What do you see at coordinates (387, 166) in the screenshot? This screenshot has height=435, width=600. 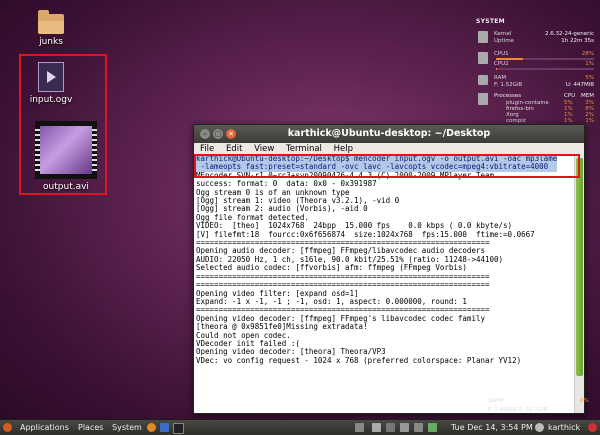 I see `highlight-box-command` at bounding box center [387, 166].